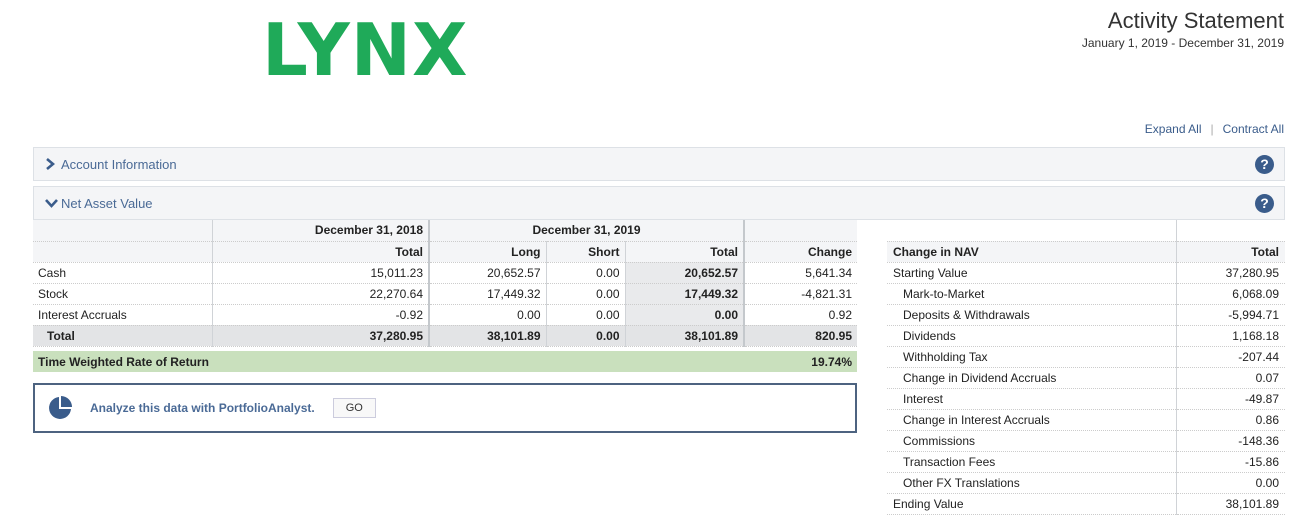 The image size is (1293, 525). Describe the element at coordinates (1230, 273) in the screenshot. I see `cell-value: 37,280.95` at that location.